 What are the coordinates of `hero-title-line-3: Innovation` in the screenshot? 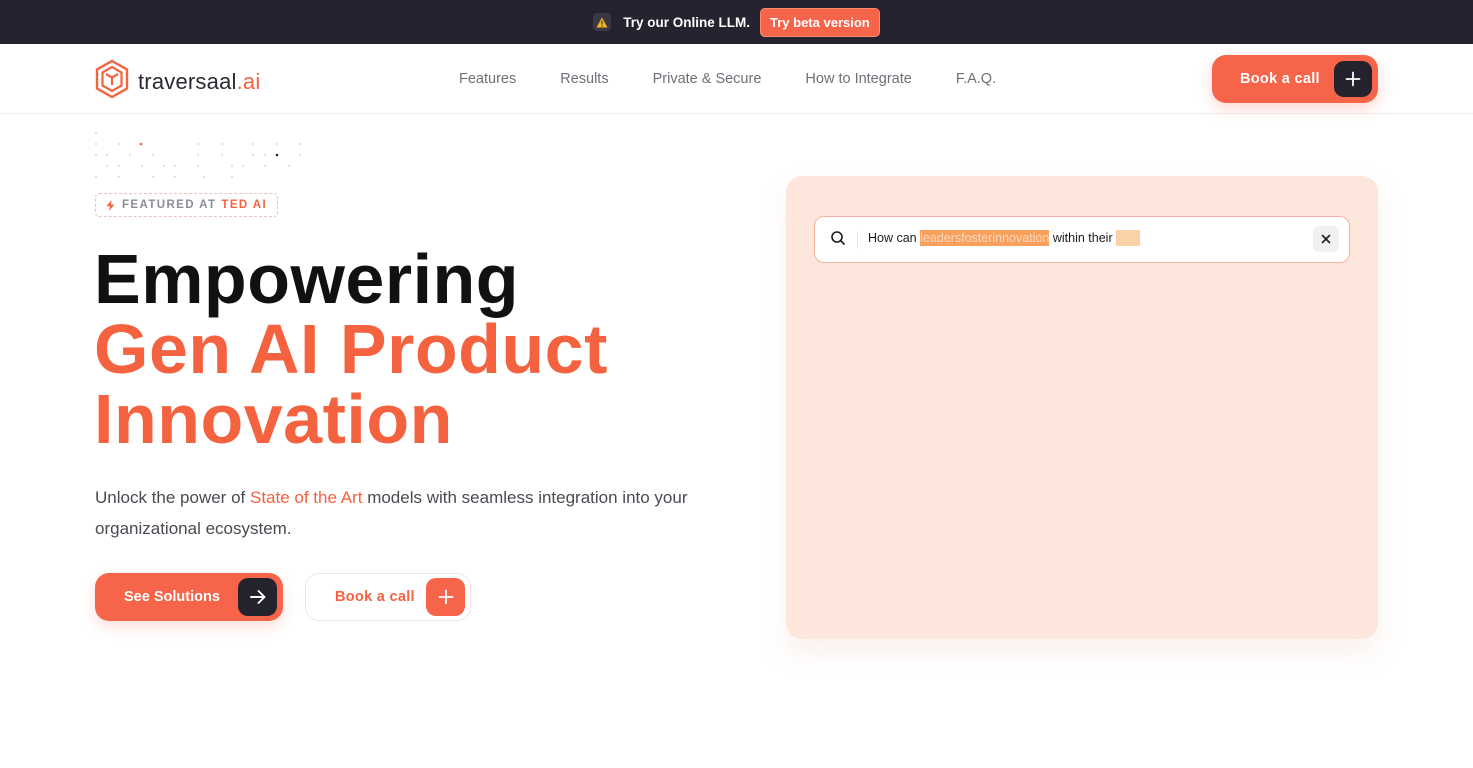 It's located at (273, 419).